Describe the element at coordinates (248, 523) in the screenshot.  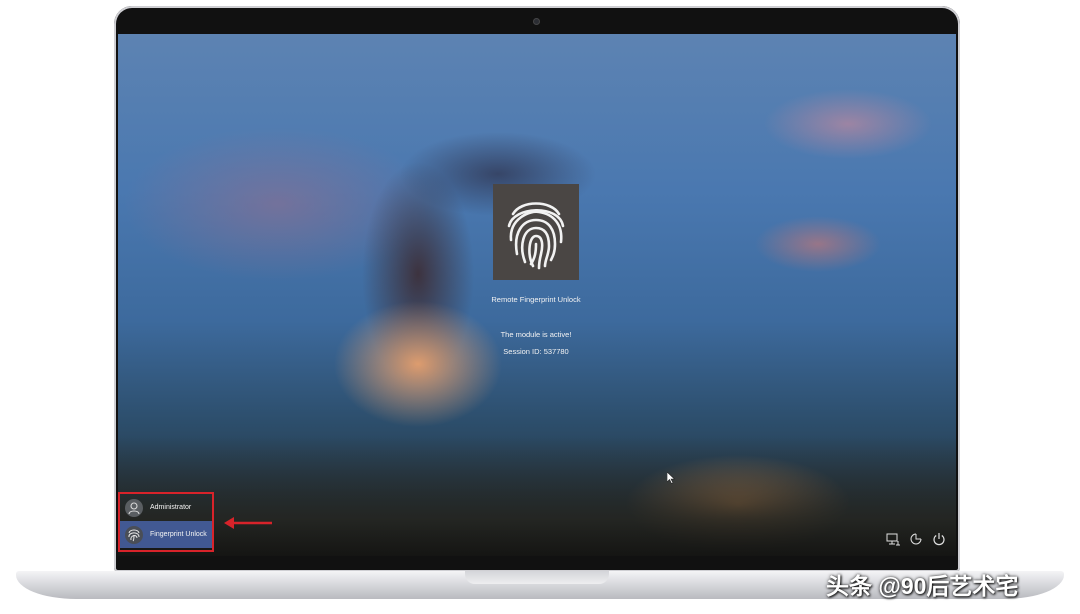
I see `arrow-icon` at that location.